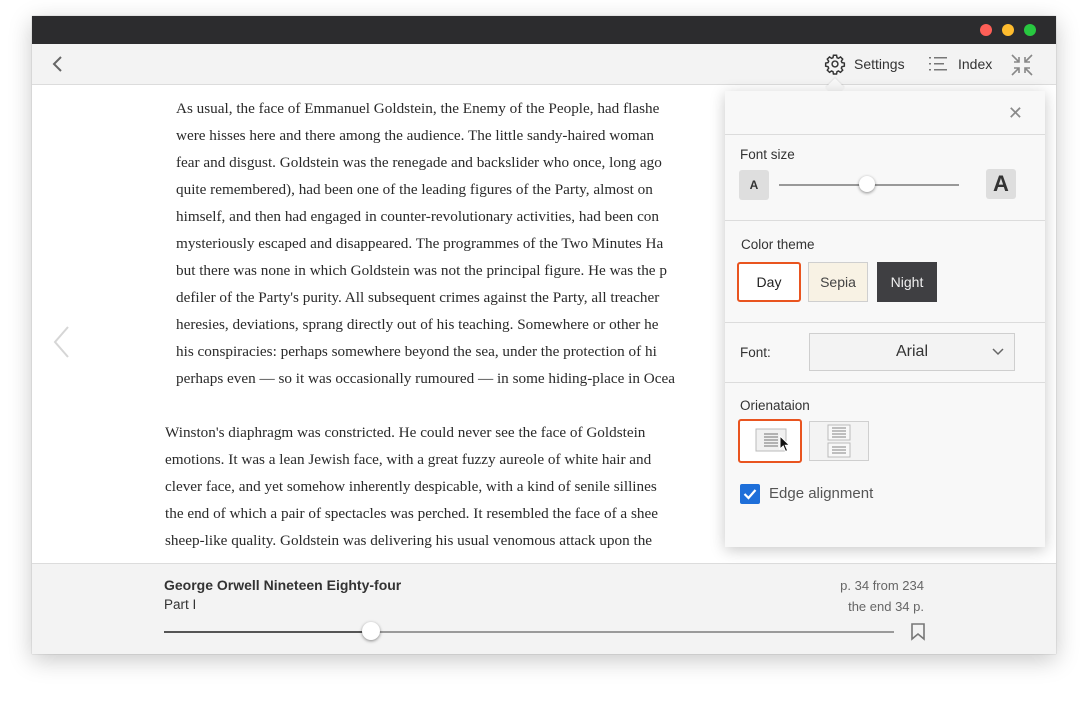  What do you see at coordinates (544, 64) in the screenshot?
I see `toolbar: Settings Index` at bounding box center [544, 64].